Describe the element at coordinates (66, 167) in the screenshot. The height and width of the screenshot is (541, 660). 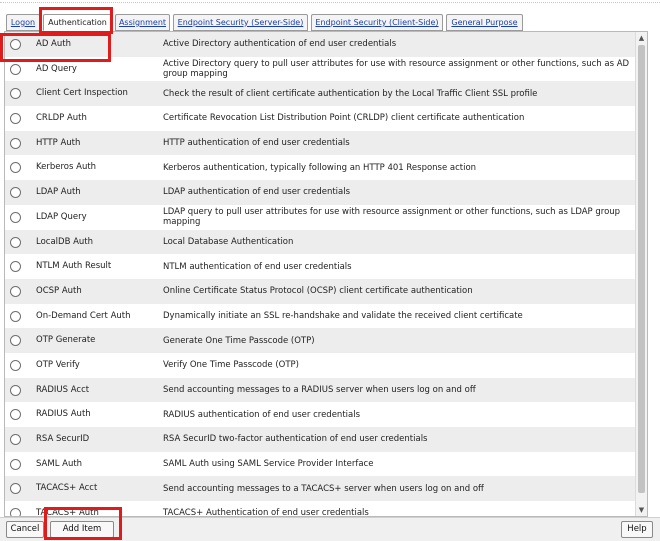
I see `item-name: Kerberos Auth` at that location.